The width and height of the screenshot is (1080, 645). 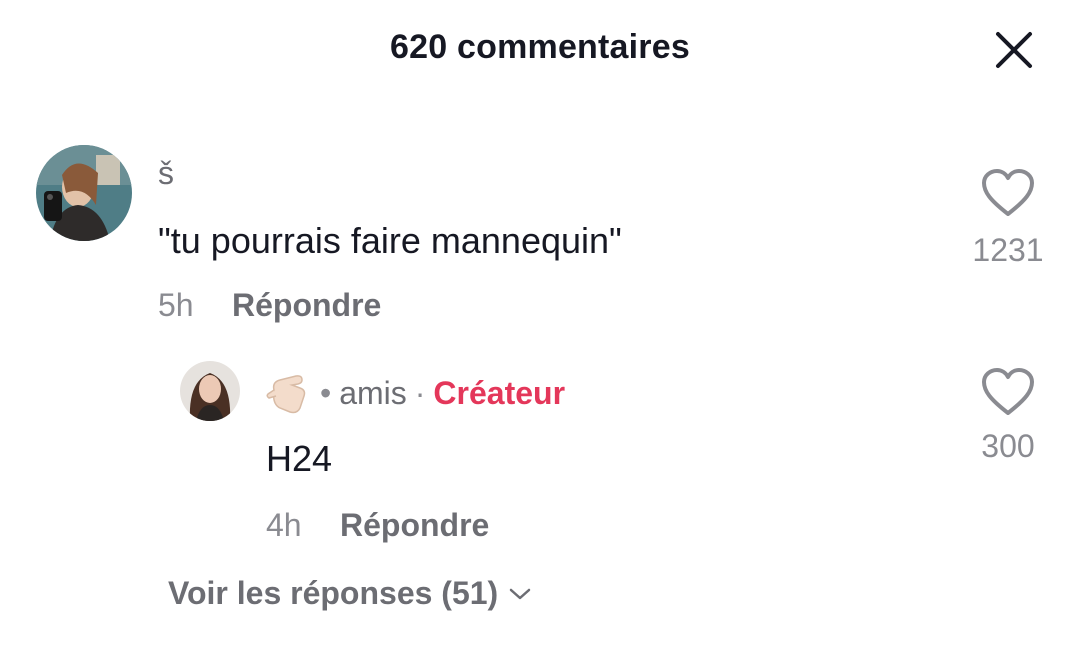 I want to click on commenter-avatar, so click(x=84, y=193).